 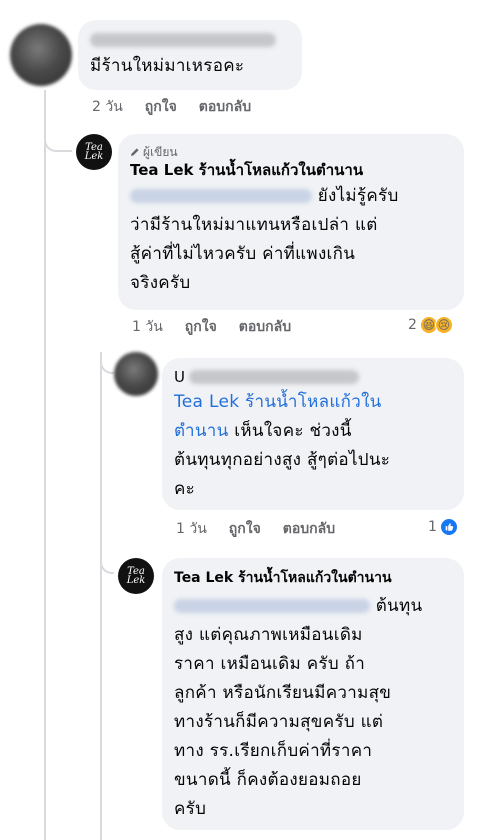 I want to click on reply-text-line4: จริงครับ, so click(x=160, y=283).